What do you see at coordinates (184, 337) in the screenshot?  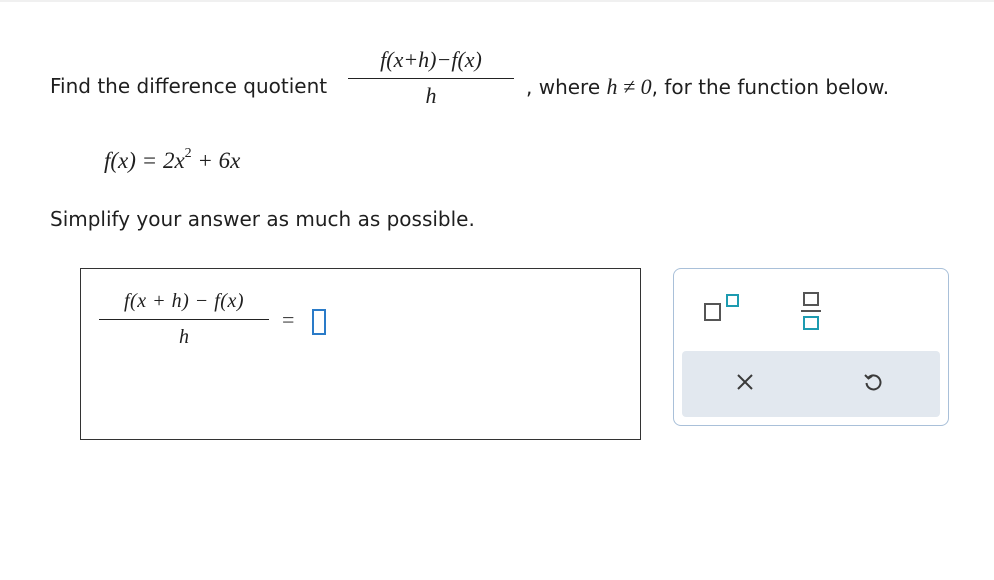 I see `answer-denominator: h` at bounding box center [184, 337].